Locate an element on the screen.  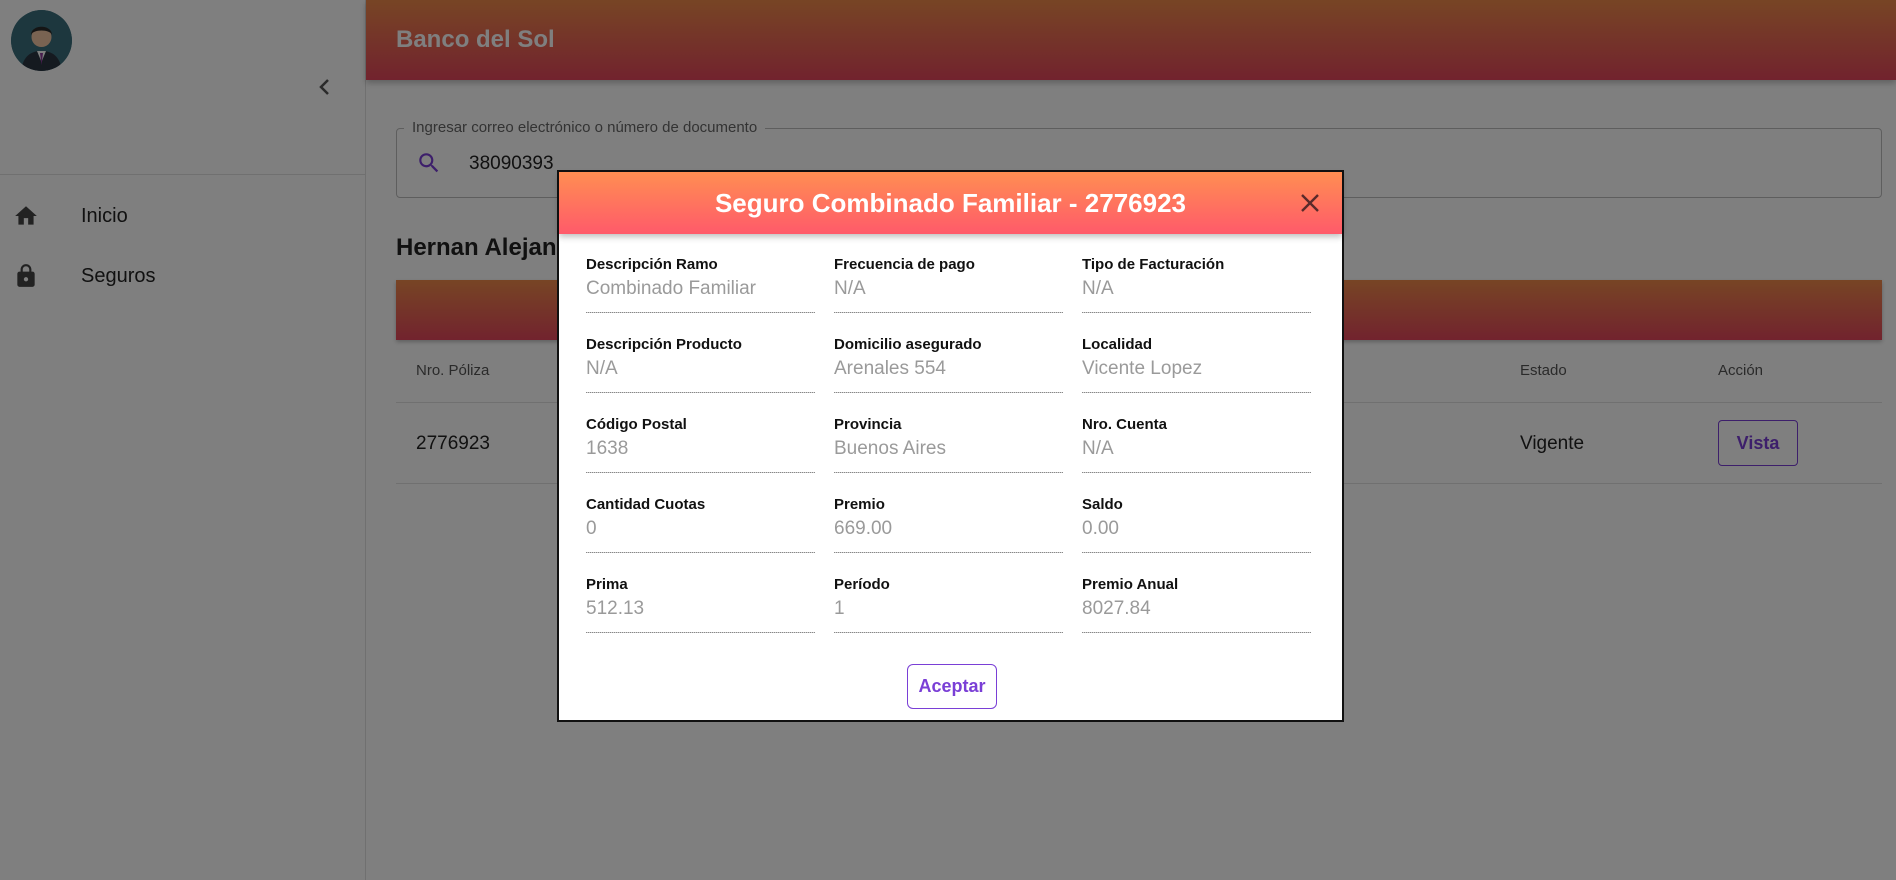
modal-title: Seguro Combinado Familiar - 2776923 is located at coordinates (950, 203).